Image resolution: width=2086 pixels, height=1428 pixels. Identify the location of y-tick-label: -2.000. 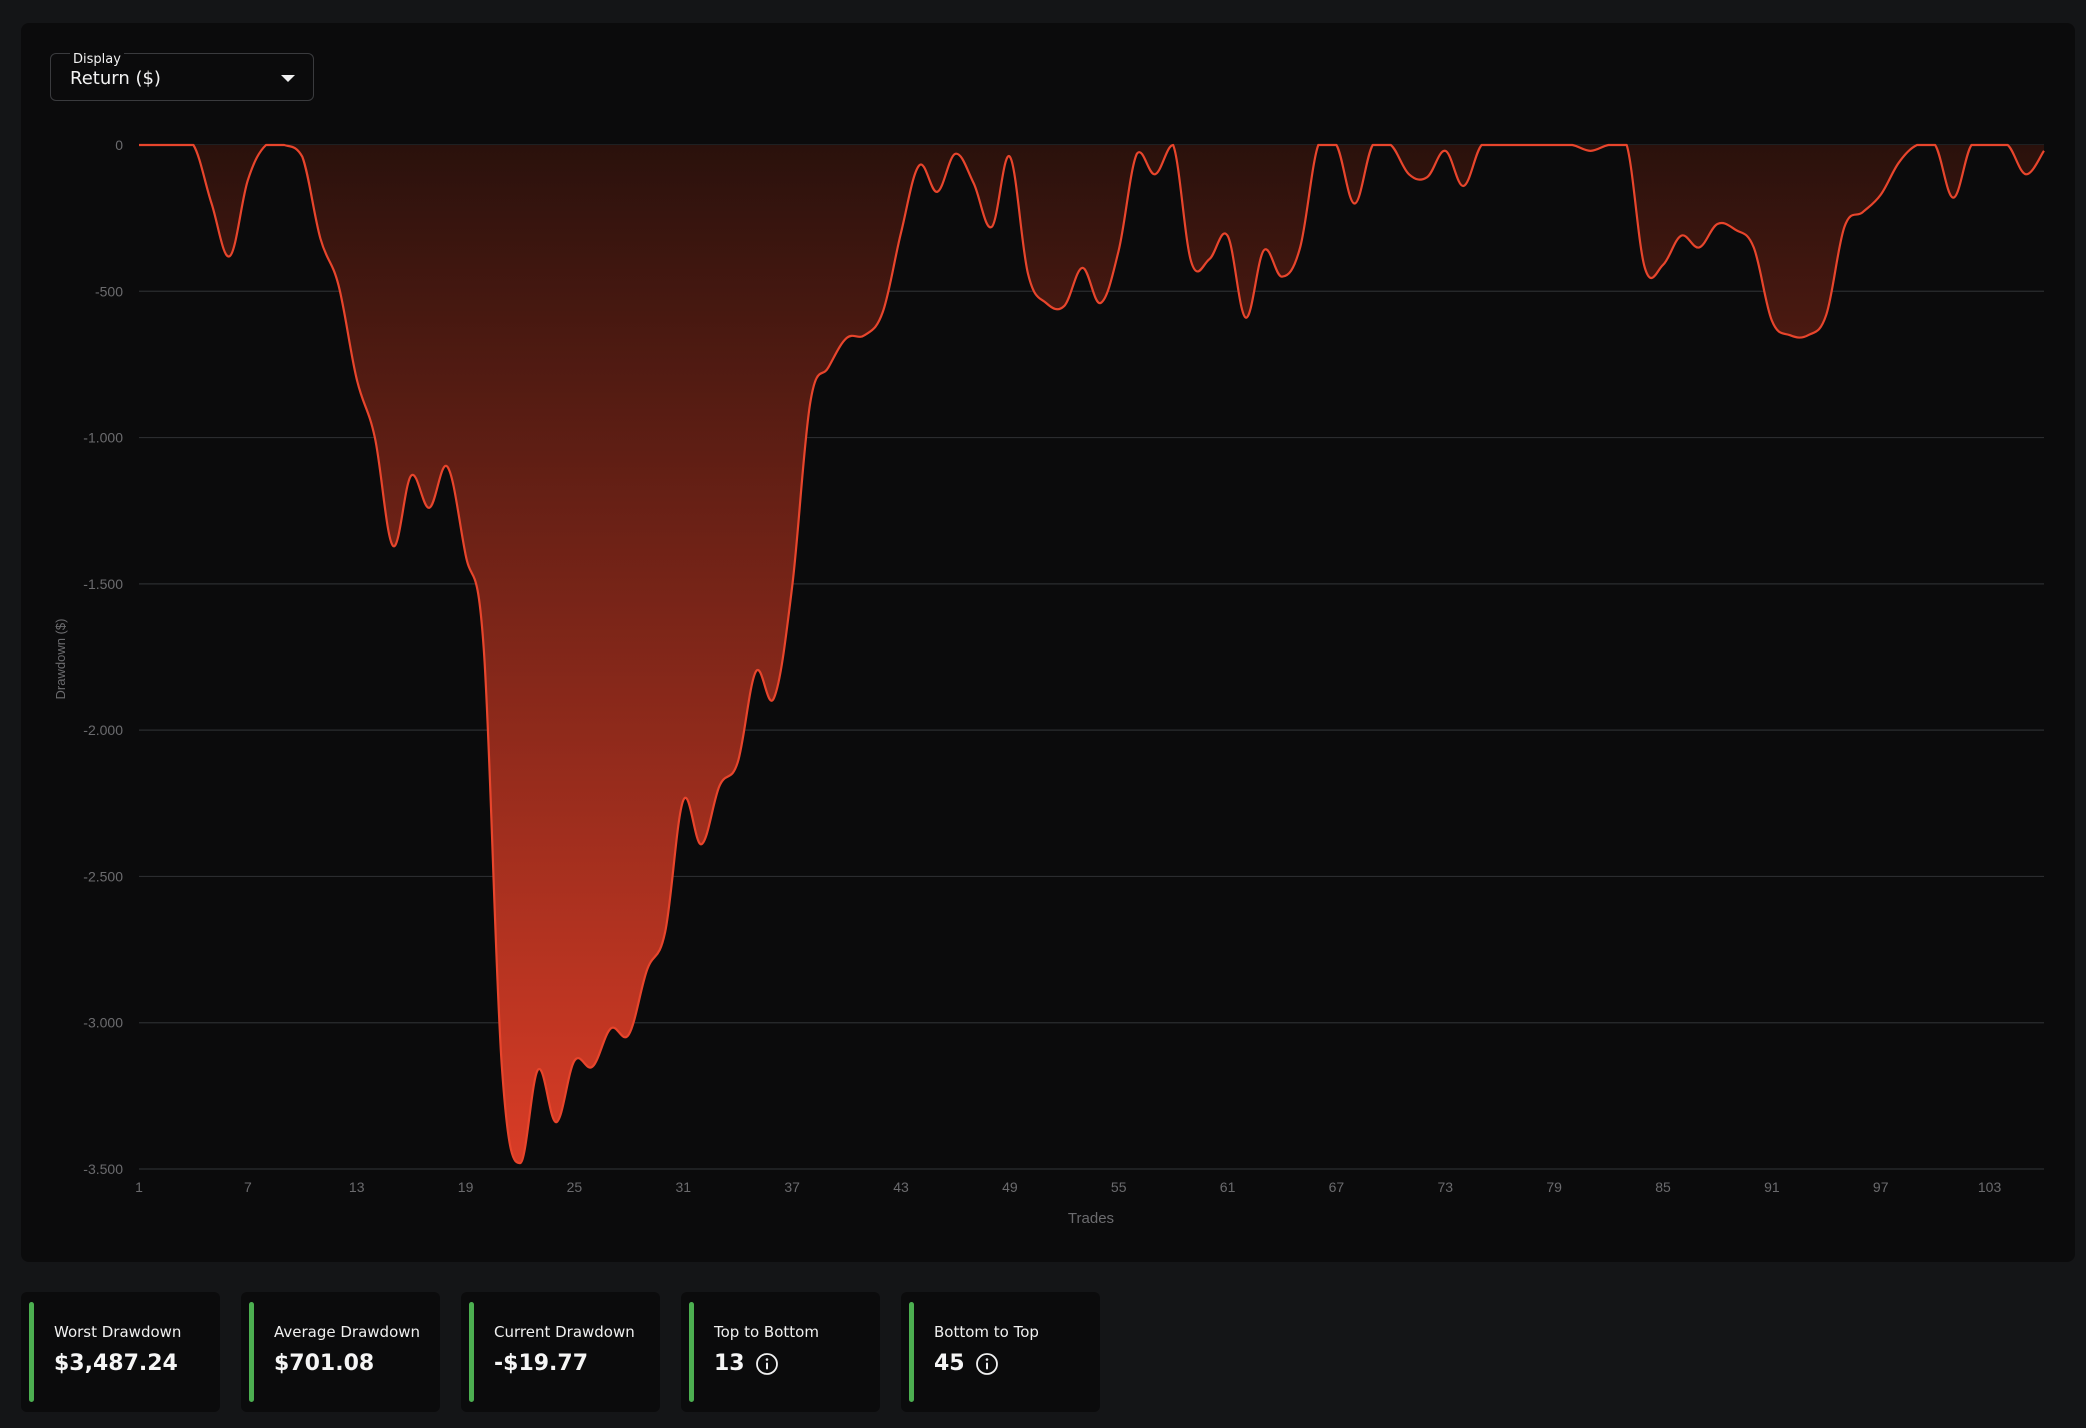
(103, 730).